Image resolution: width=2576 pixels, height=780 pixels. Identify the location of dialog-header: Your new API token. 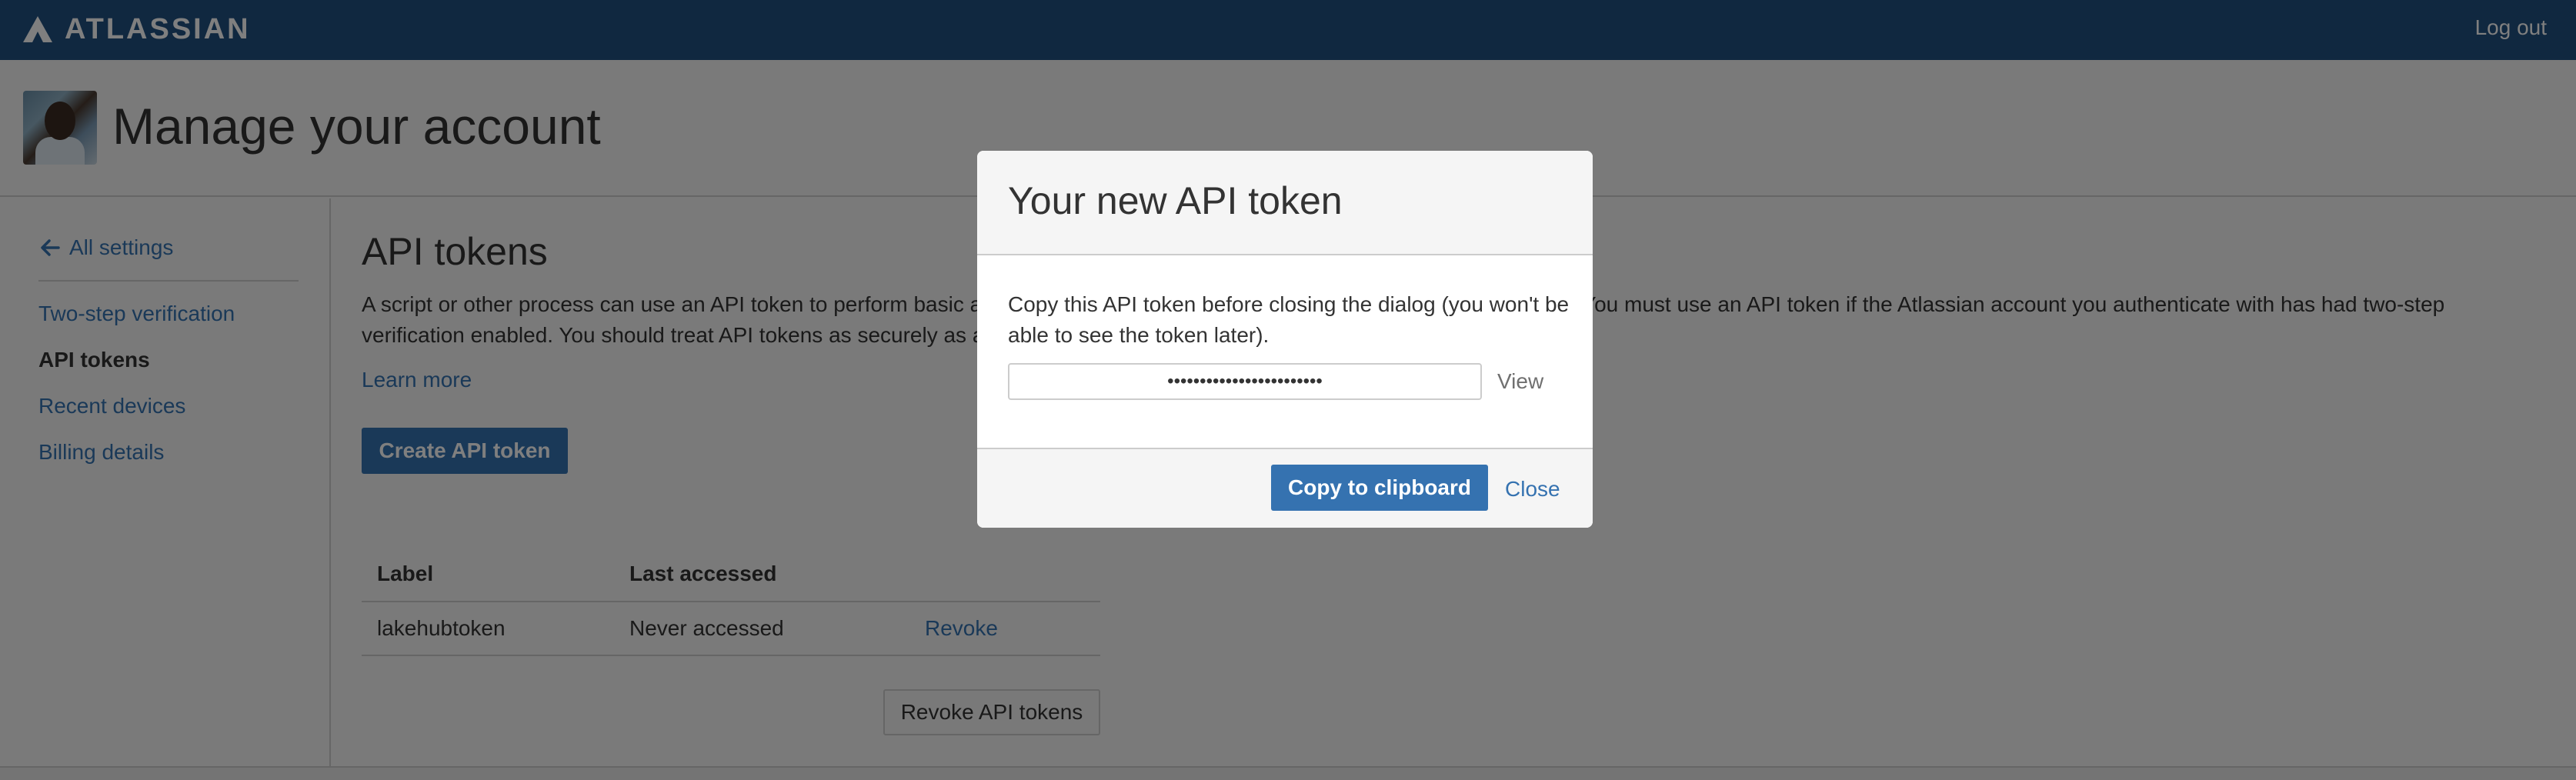
(1285, 203).